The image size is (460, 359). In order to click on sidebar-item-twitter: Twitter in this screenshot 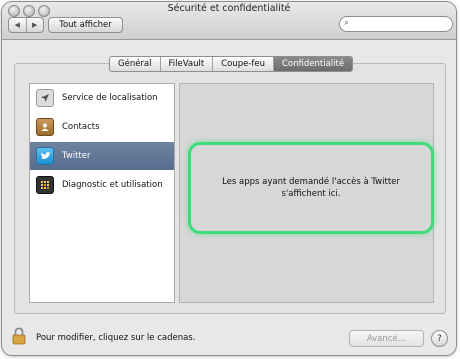, I will do `click(102, 156)`.